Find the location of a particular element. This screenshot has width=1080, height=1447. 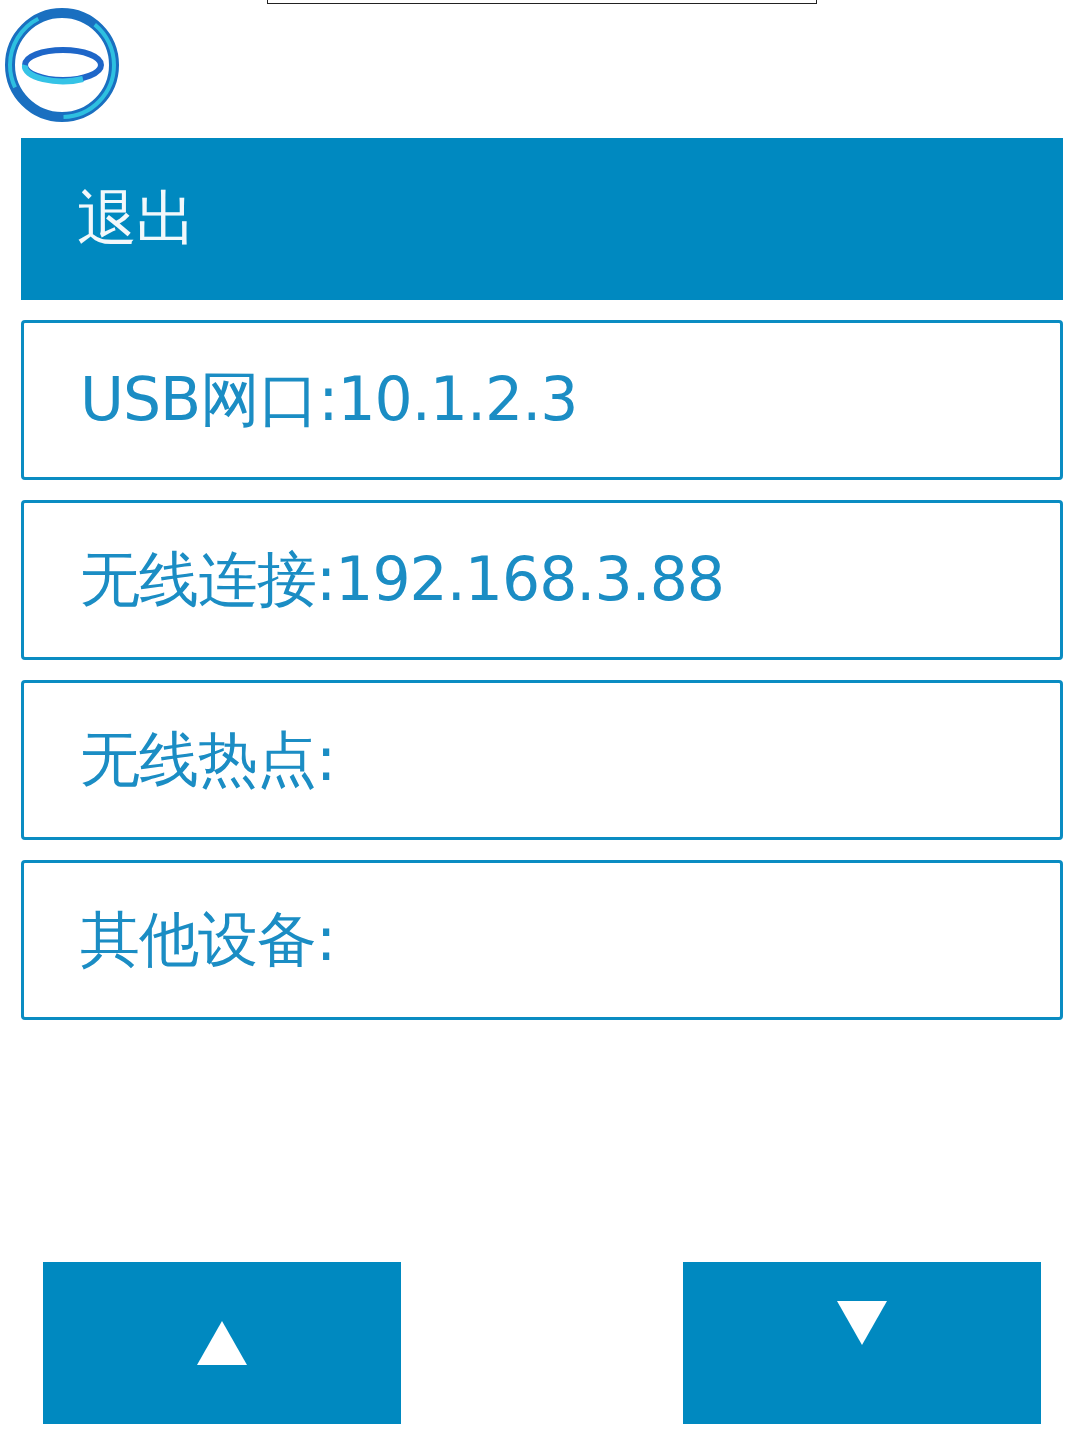

info-row: USB网口:10.1.2.3 is located at coordinates (542, 400).